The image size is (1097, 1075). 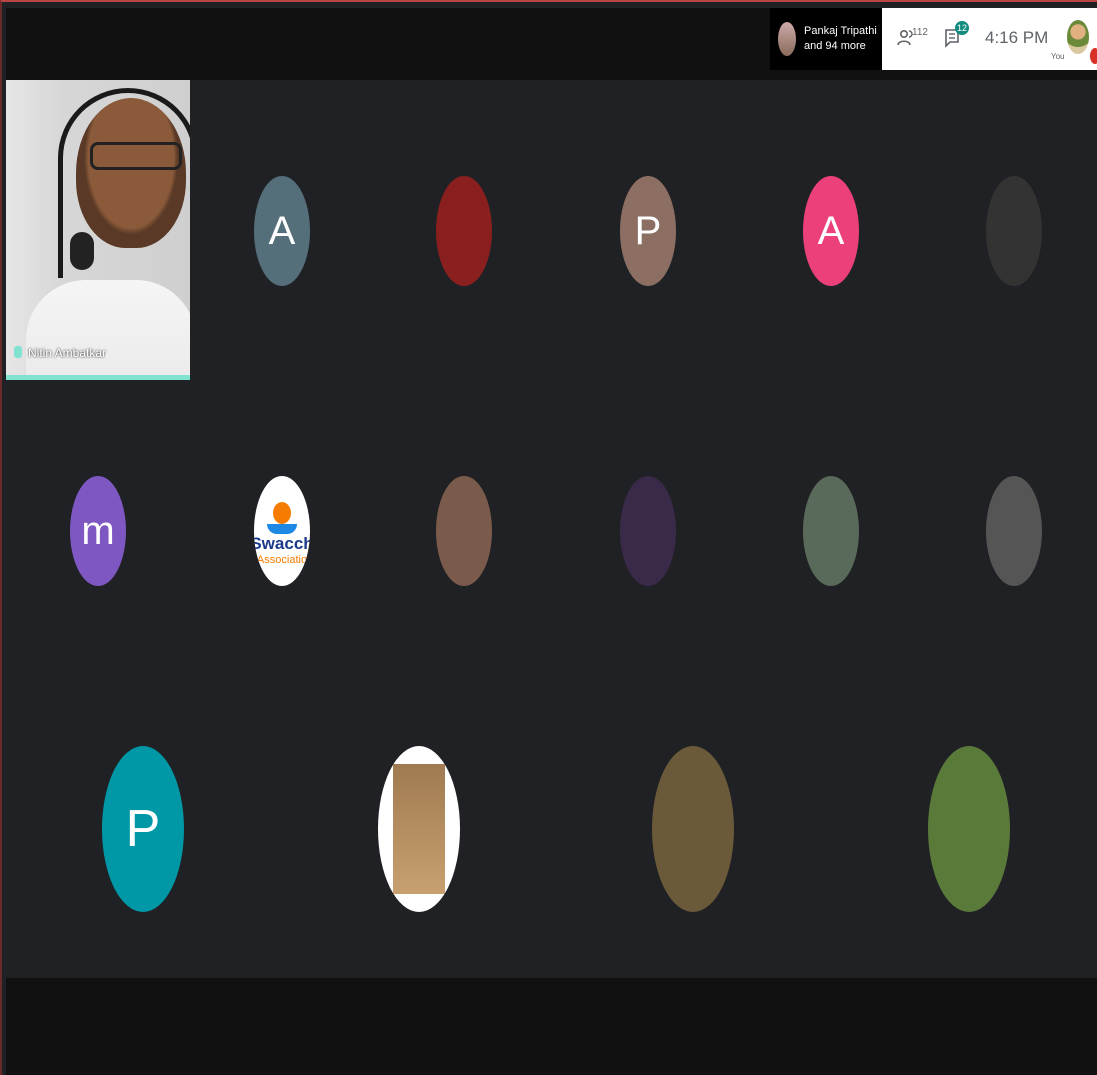 I want to click on logo-text: Swacch, so click(x=282, y=543).